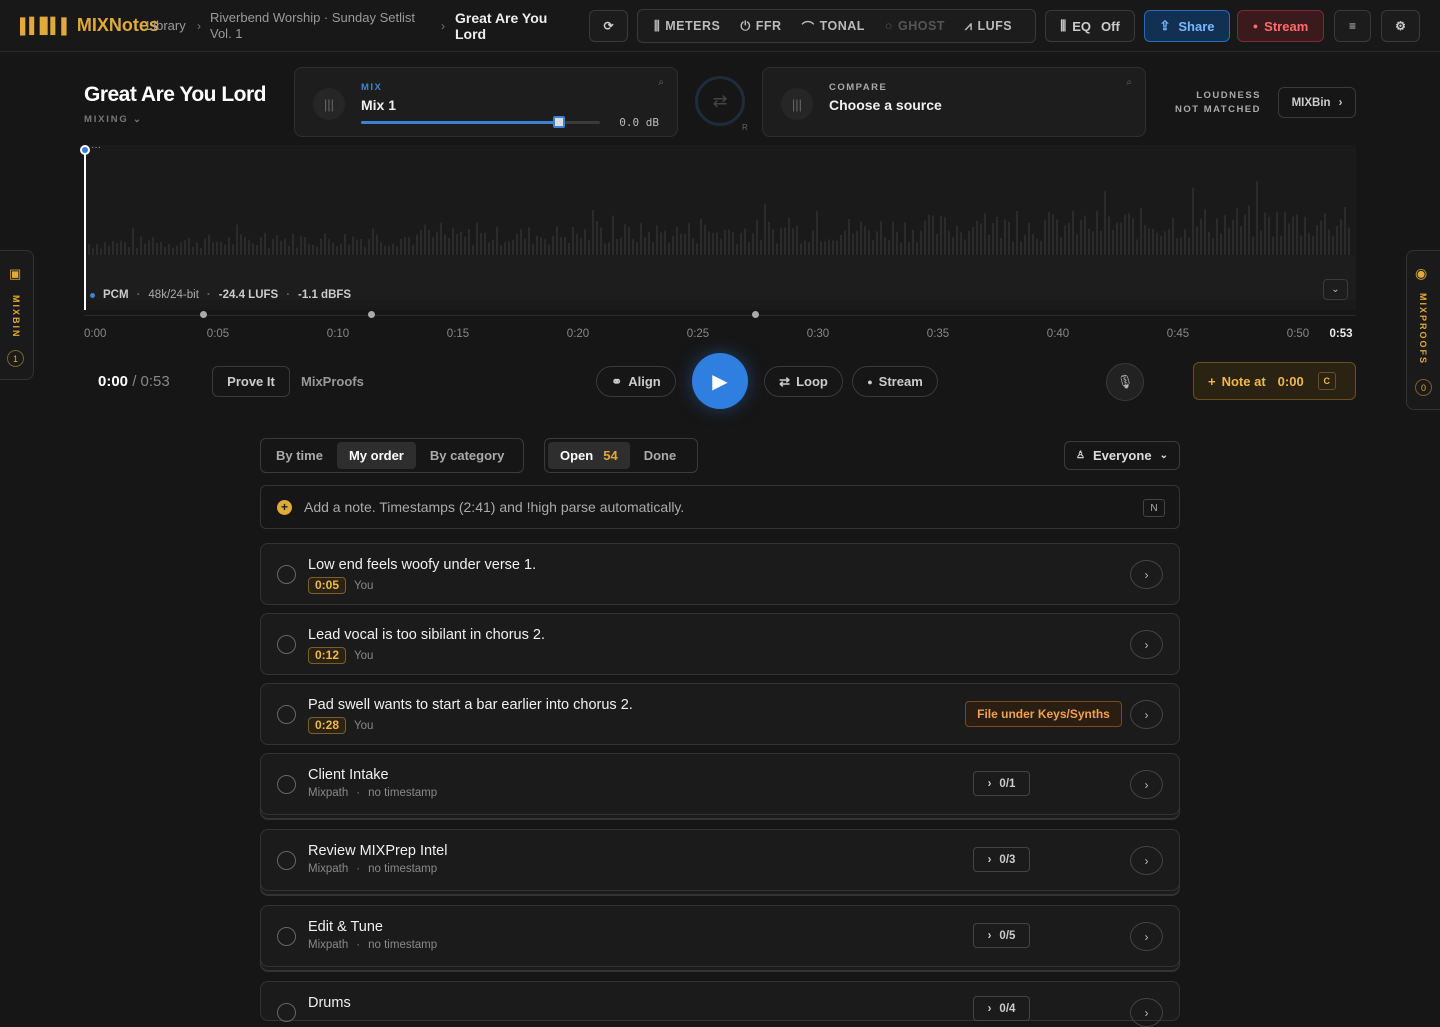  Describe the element at coordinates (85, 230) in the screenshot. I see `playhead` at that location.